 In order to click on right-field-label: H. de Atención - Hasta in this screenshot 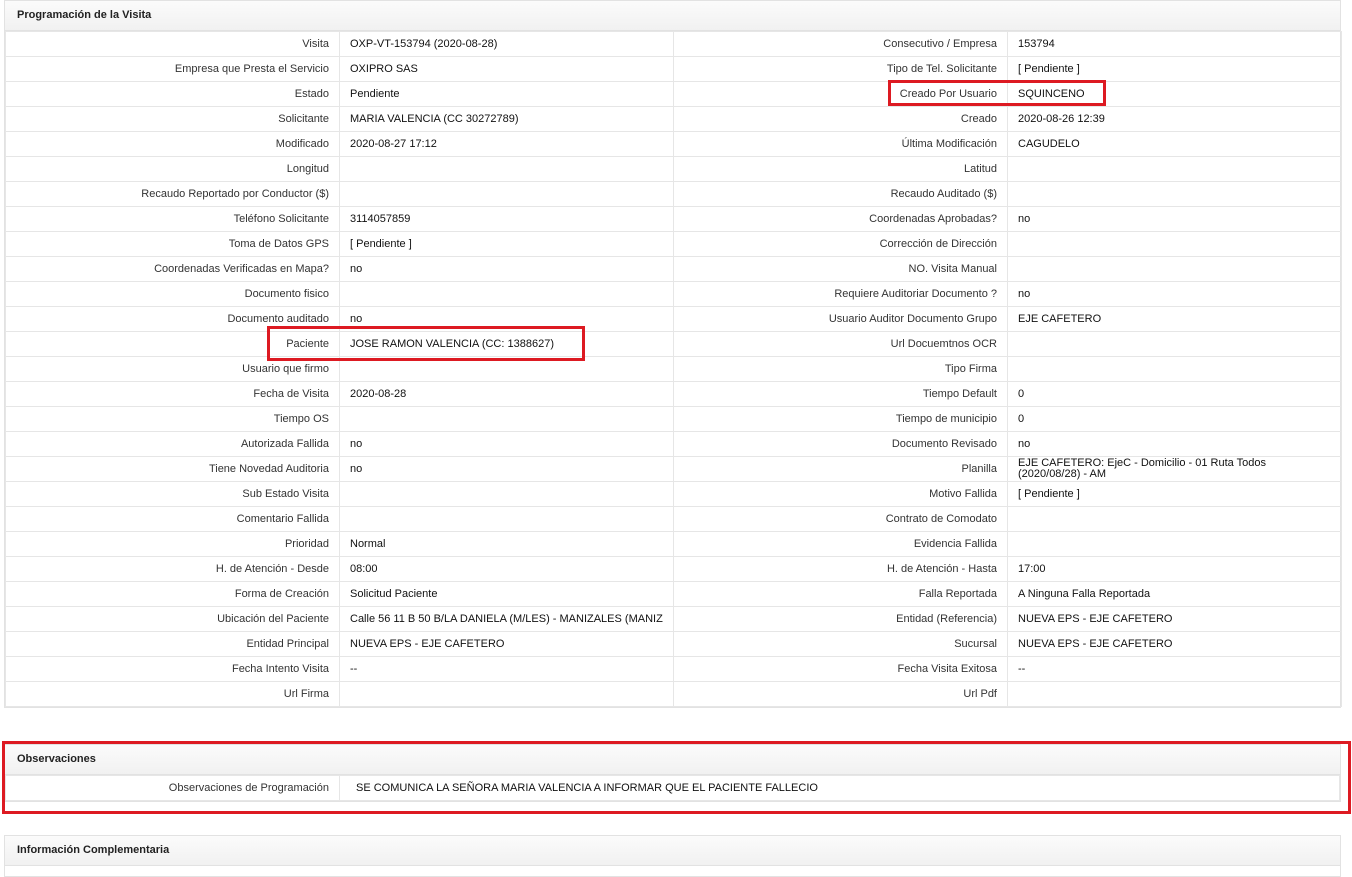, I will do `click(840, 569)`.